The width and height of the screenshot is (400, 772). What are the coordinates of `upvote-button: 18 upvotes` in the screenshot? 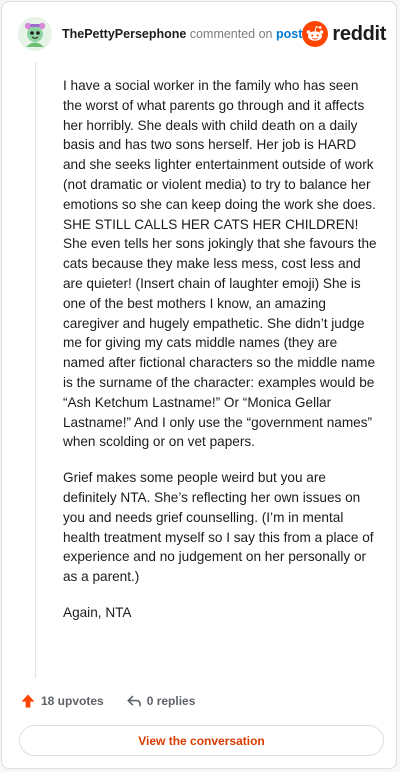 It's located at (62, 701).